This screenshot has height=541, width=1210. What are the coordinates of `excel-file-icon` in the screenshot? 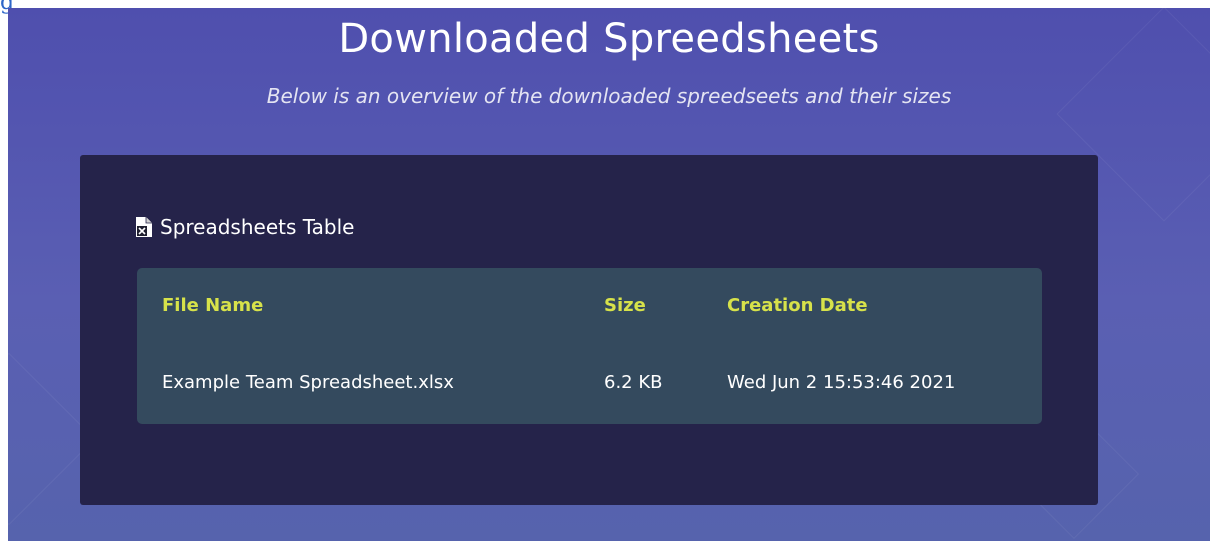 It's located at (144, 227).